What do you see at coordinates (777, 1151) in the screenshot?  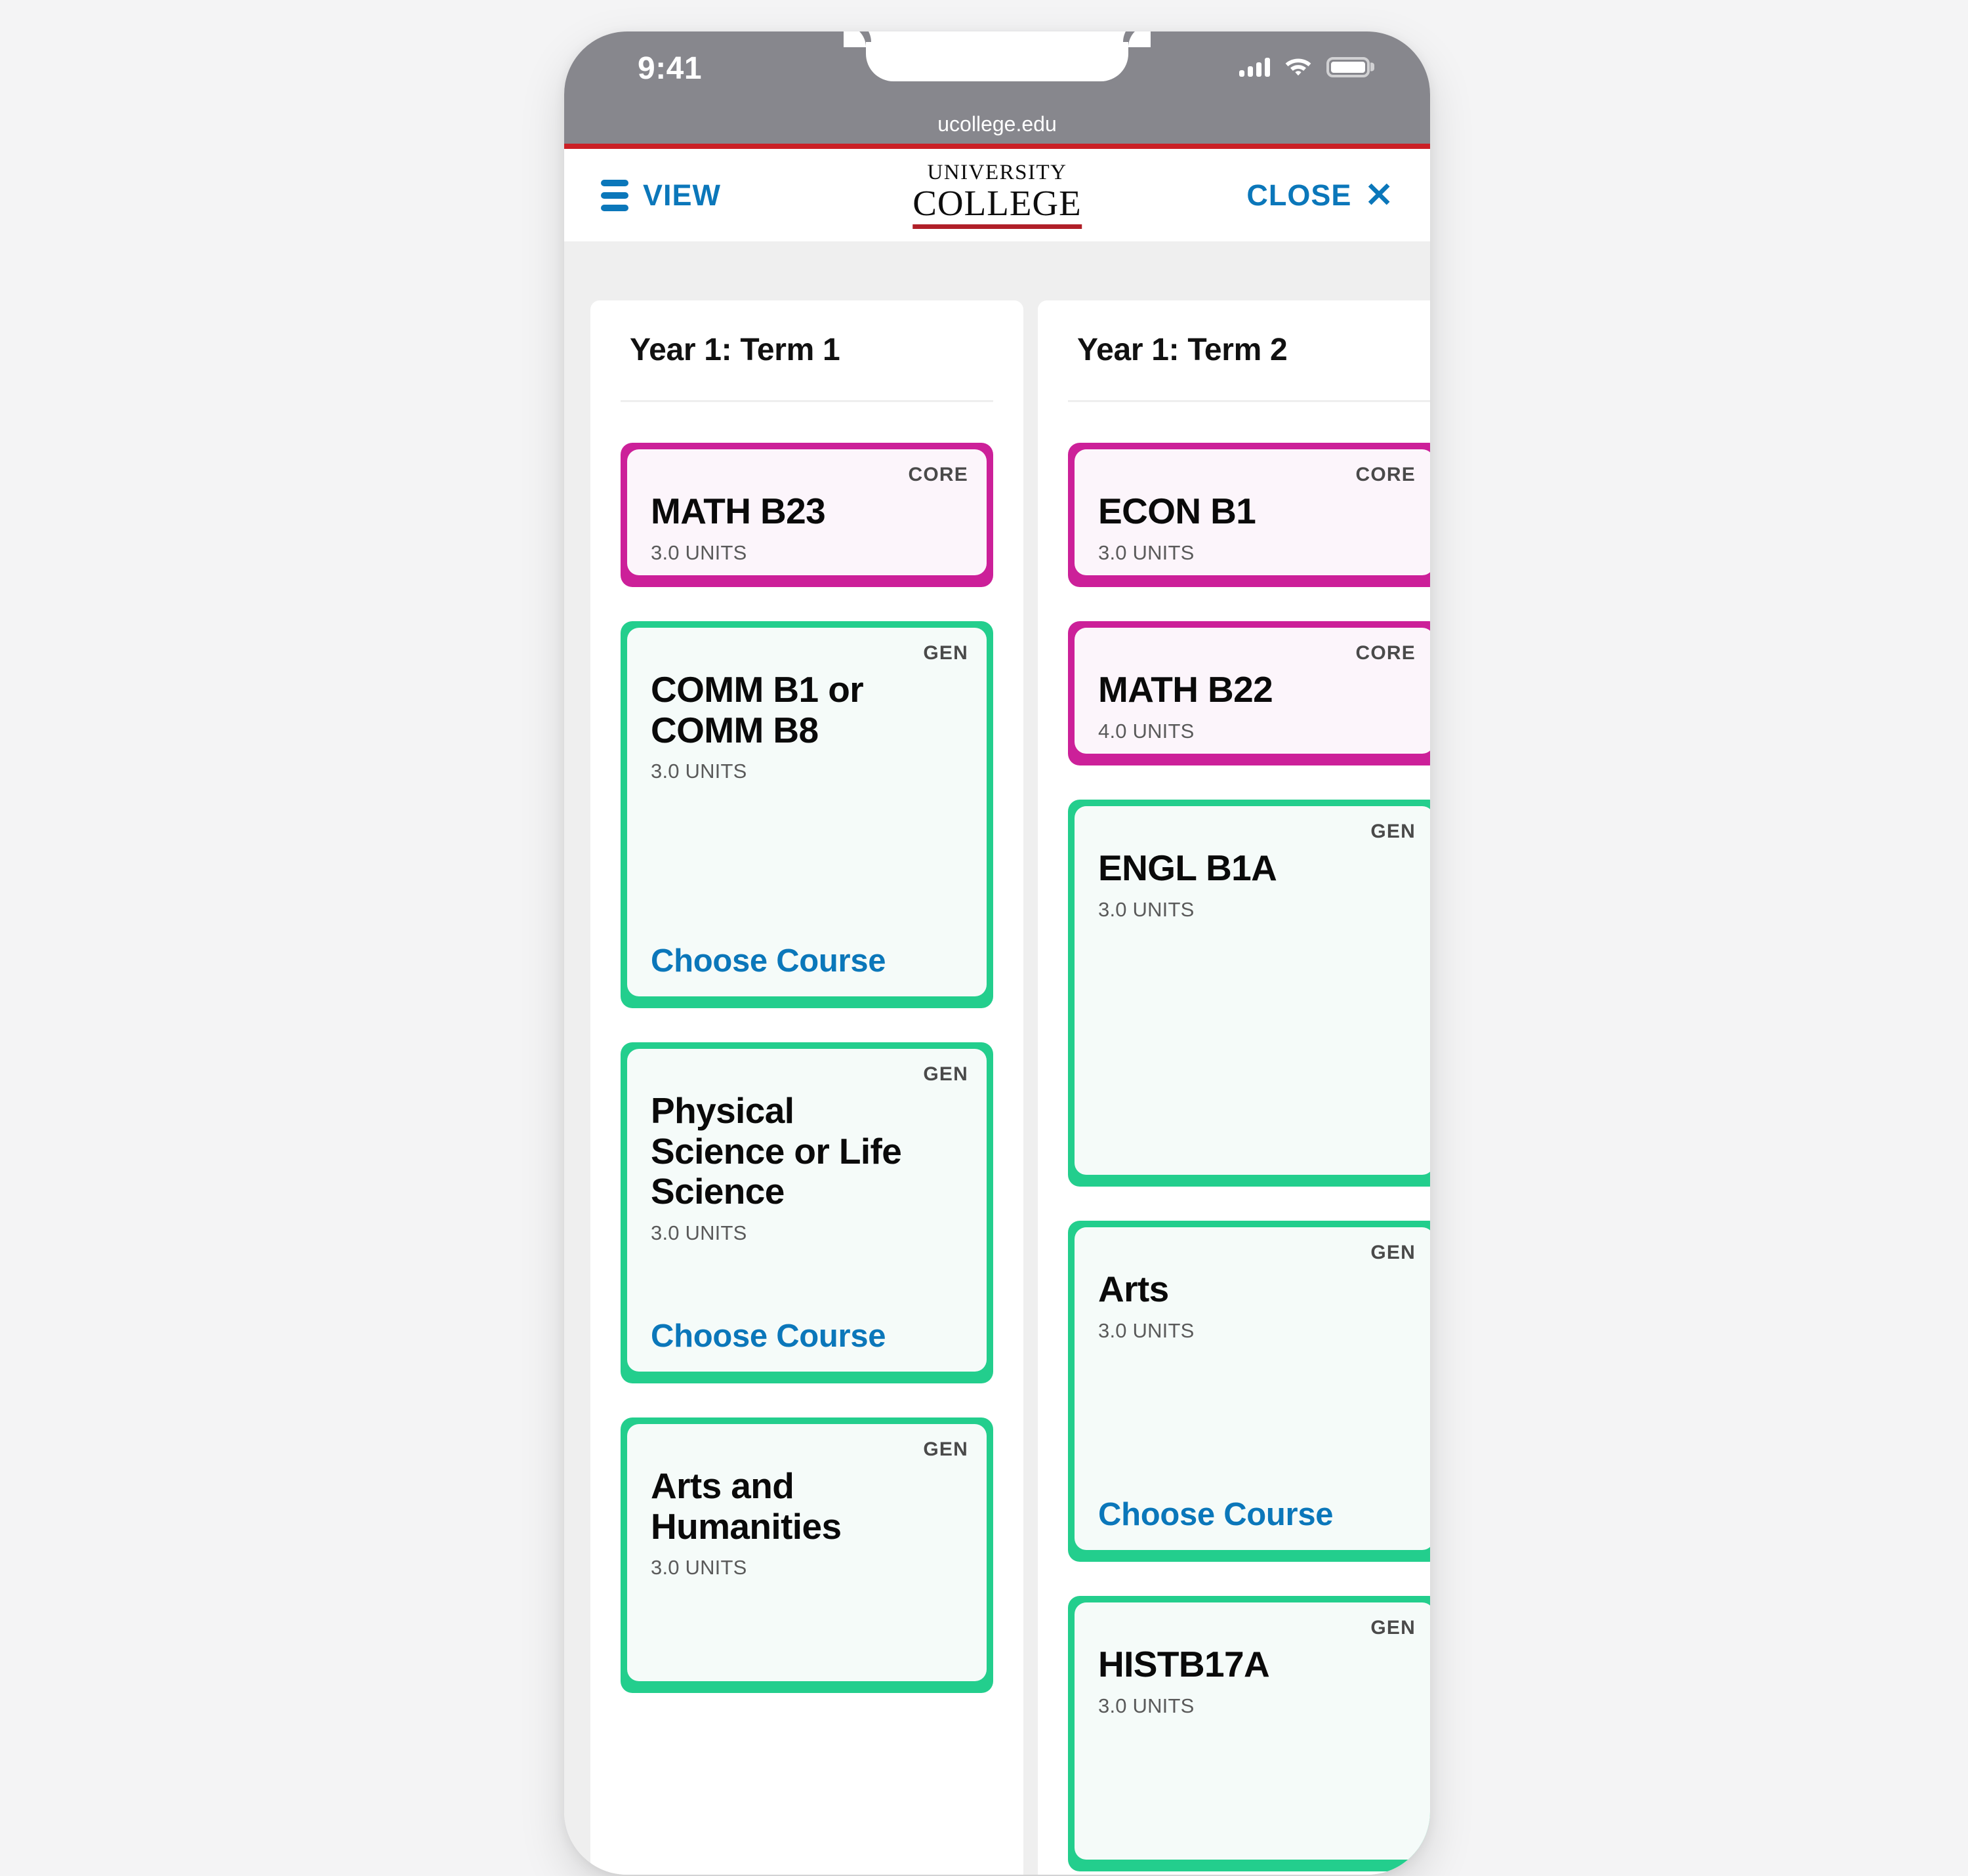 I see `course-title: Physical Science or Life Science` at bounding box center [777, 1151].